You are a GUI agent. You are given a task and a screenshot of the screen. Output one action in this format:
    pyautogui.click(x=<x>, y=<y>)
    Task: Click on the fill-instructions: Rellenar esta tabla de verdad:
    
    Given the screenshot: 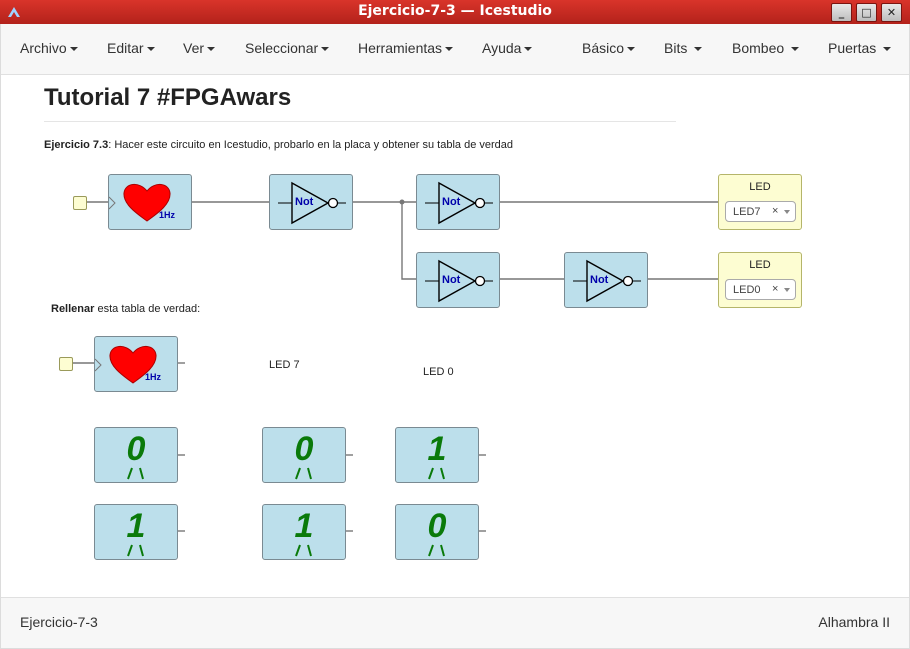 What is the action you would take?
    pyautogui.click(x=125, y=309)
    